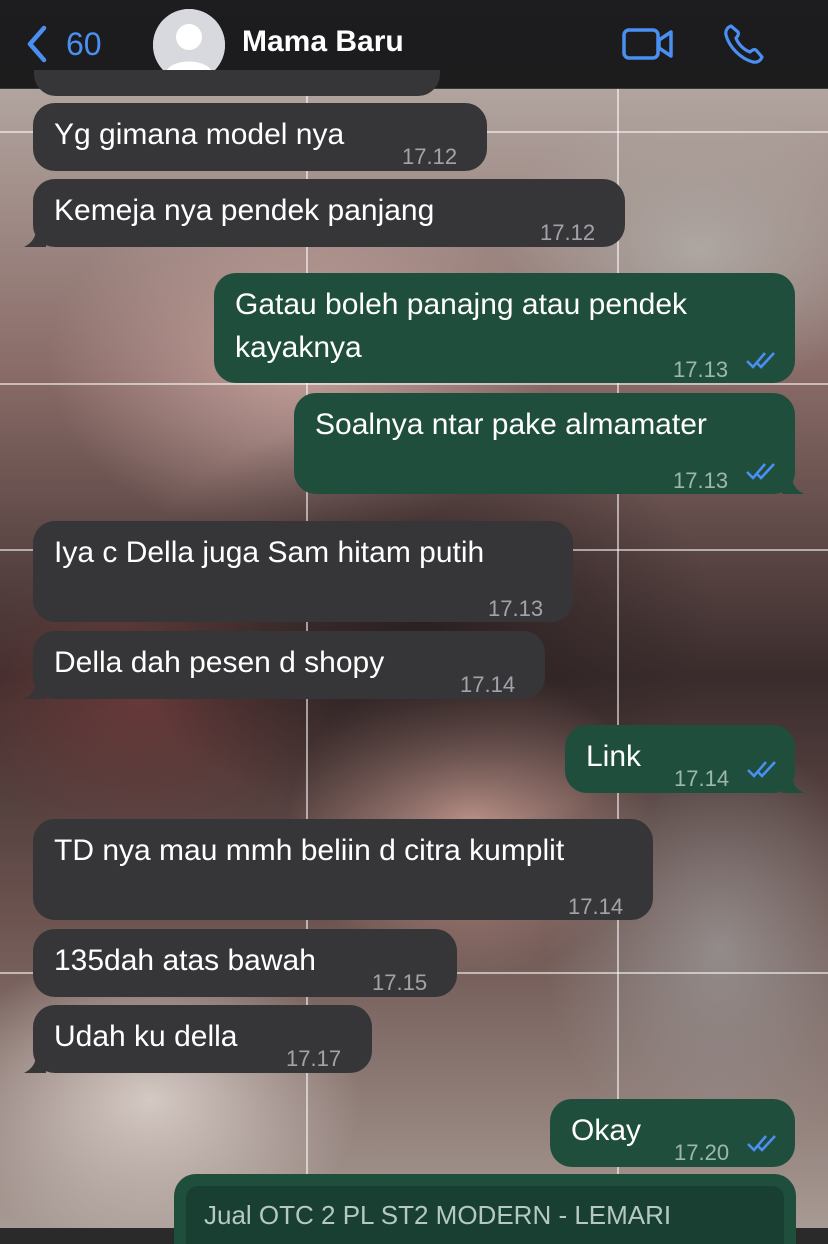 The image size is (828, 1244). I want to click on message-time: 17.15, so click(400, 982).